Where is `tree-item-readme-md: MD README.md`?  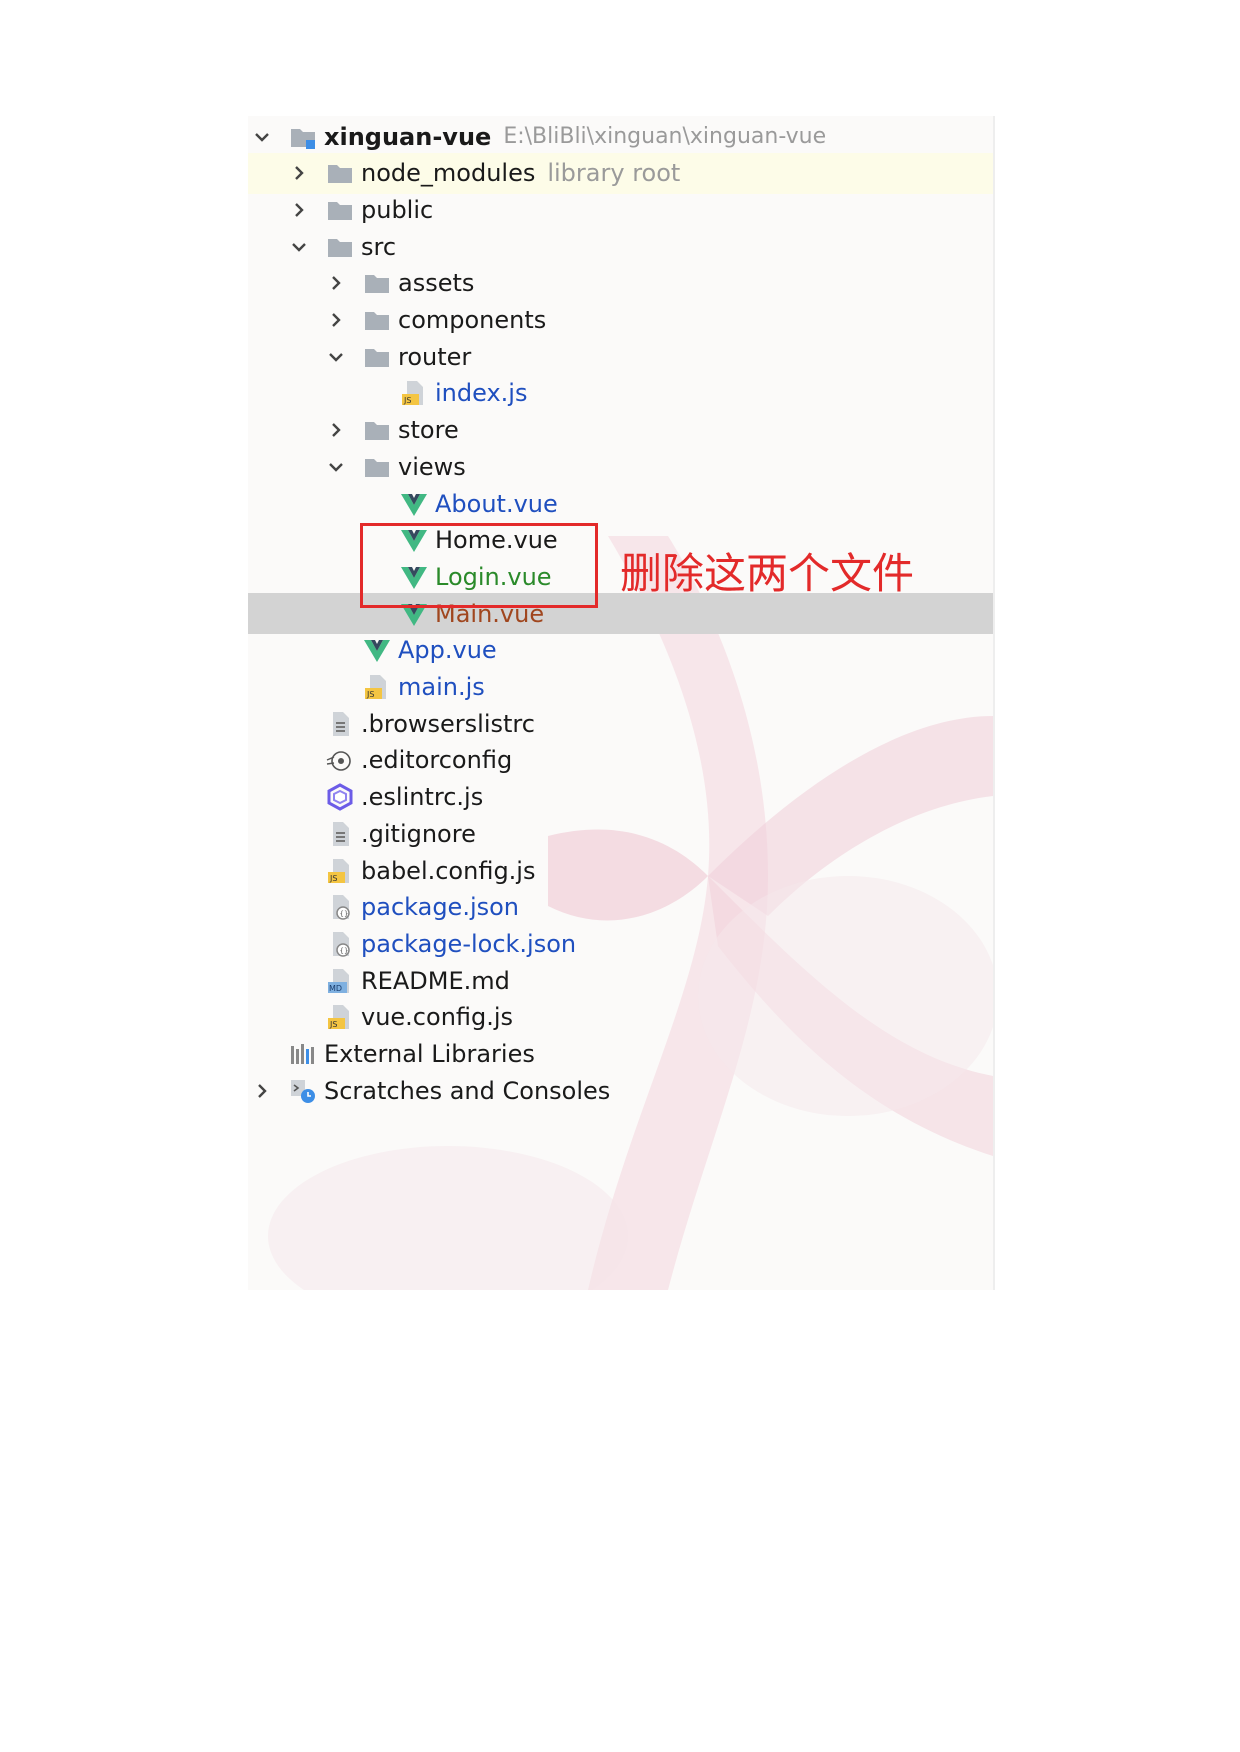 tree-item-readme-md: MD README.md is located at coordinates (620, 980).